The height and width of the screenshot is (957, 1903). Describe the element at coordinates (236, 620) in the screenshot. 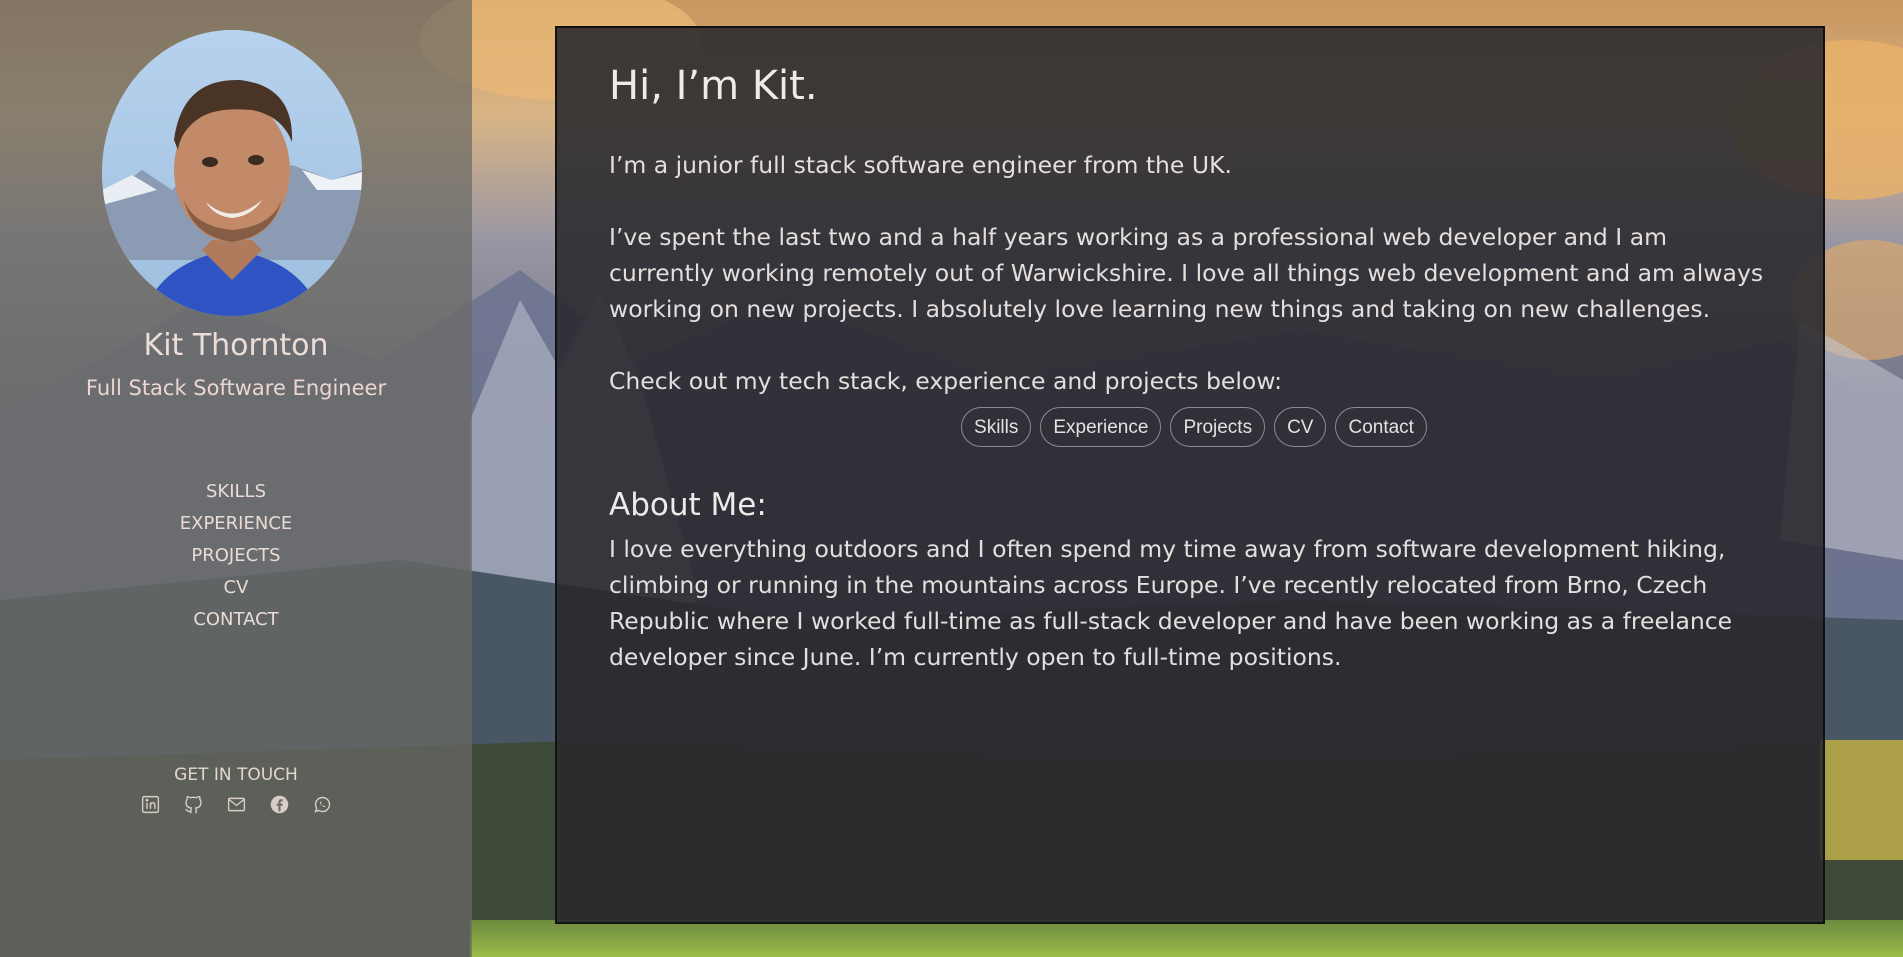

I see `nav-link-contact: CONTACT` at that location.